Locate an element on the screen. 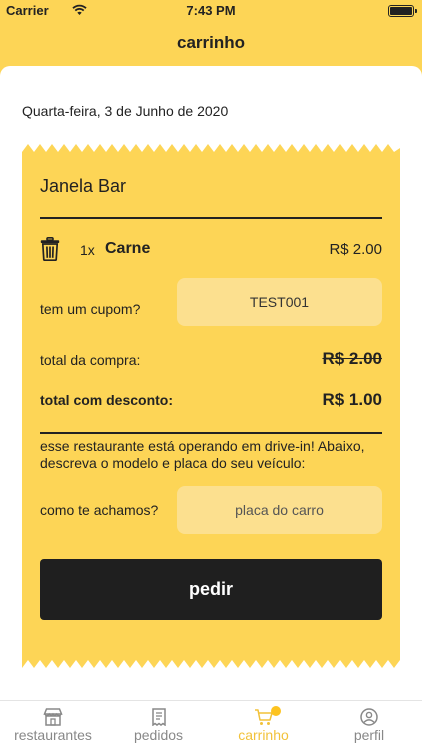  cart-badge is located at coordinates (276, 711).